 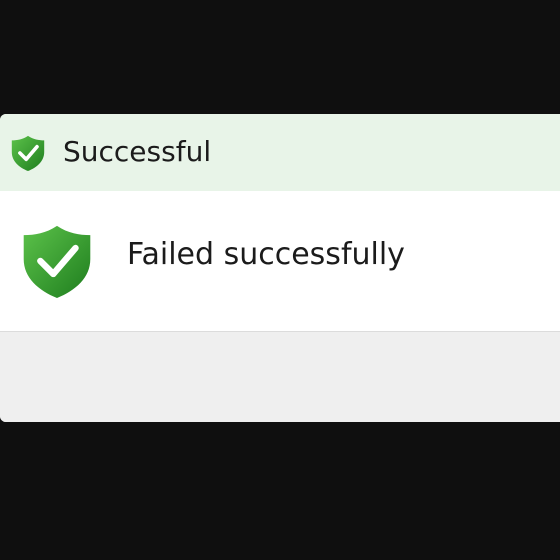 I want to click on dialog-message: Failed successfully, so click(x=266, y=254).